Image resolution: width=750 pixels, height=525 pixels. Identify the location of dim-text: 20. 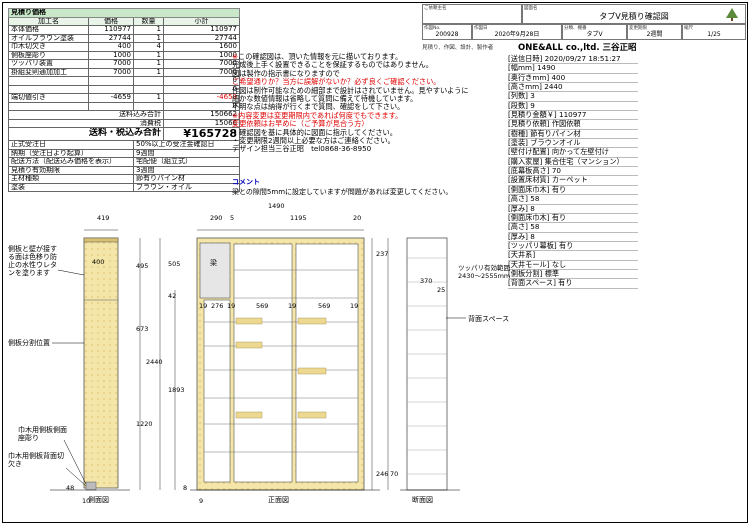
(357, 218).